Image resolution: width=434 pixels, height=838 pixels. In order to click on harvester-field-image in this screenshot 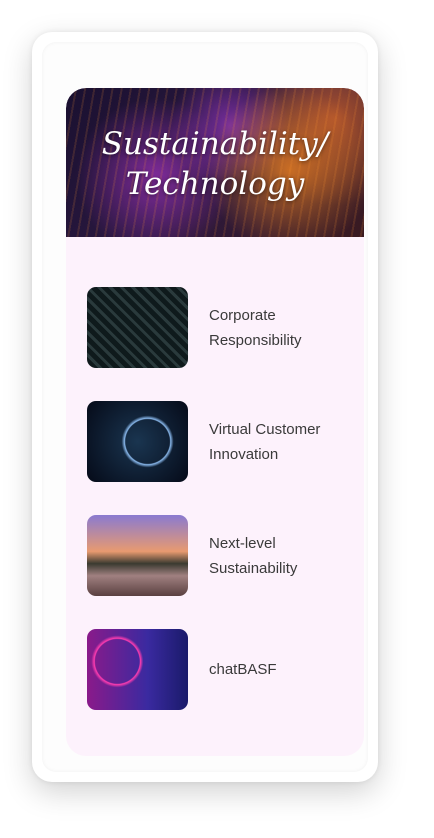, I will do `click(137, 555)`.